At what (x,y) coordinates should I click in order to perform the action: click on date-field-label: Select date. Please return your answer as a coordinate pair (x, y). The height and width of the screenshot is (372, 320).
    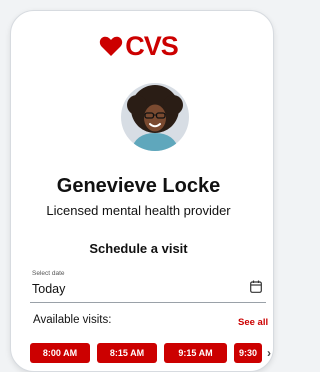
    Looking at the image, I should click on (48, 273).